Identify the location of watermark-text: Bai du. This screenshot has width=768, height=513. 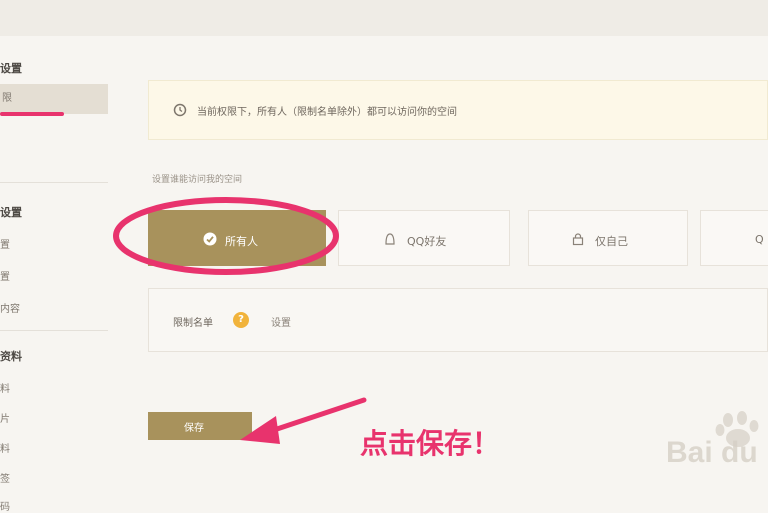
(712, 452).